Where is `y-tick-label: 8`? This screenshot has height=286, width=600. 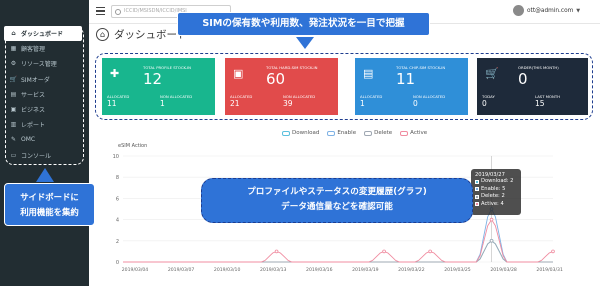
y-tick-label: 8 is located at coordinates (117, 178).